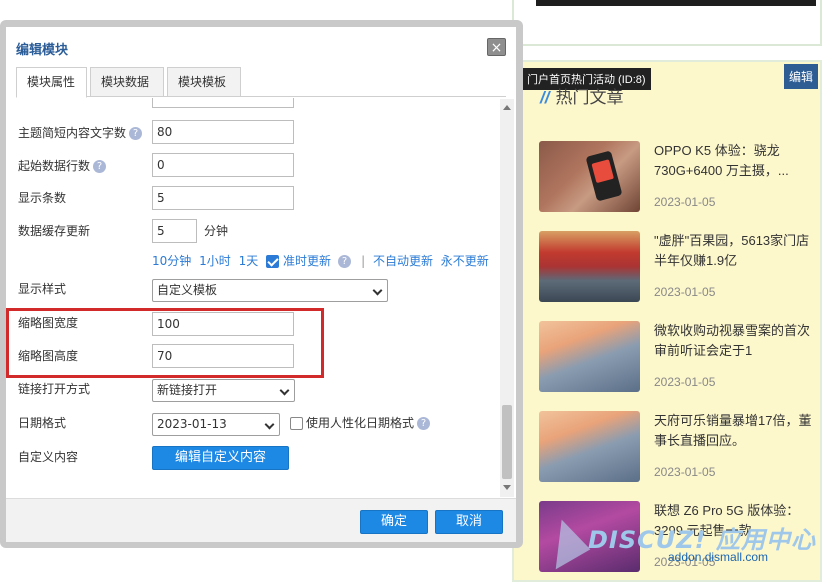 The height and width of the screenshot is (582, 833). I want to click on humanized-date-option: 使用人性化日期格式?, so click(360, 422).